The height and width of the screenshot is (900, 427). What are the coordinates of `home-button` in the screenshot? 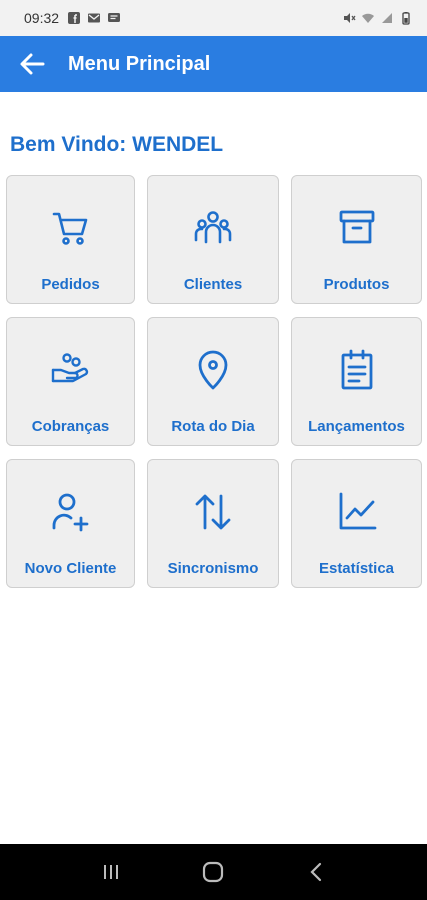 It's located at (213, 872).